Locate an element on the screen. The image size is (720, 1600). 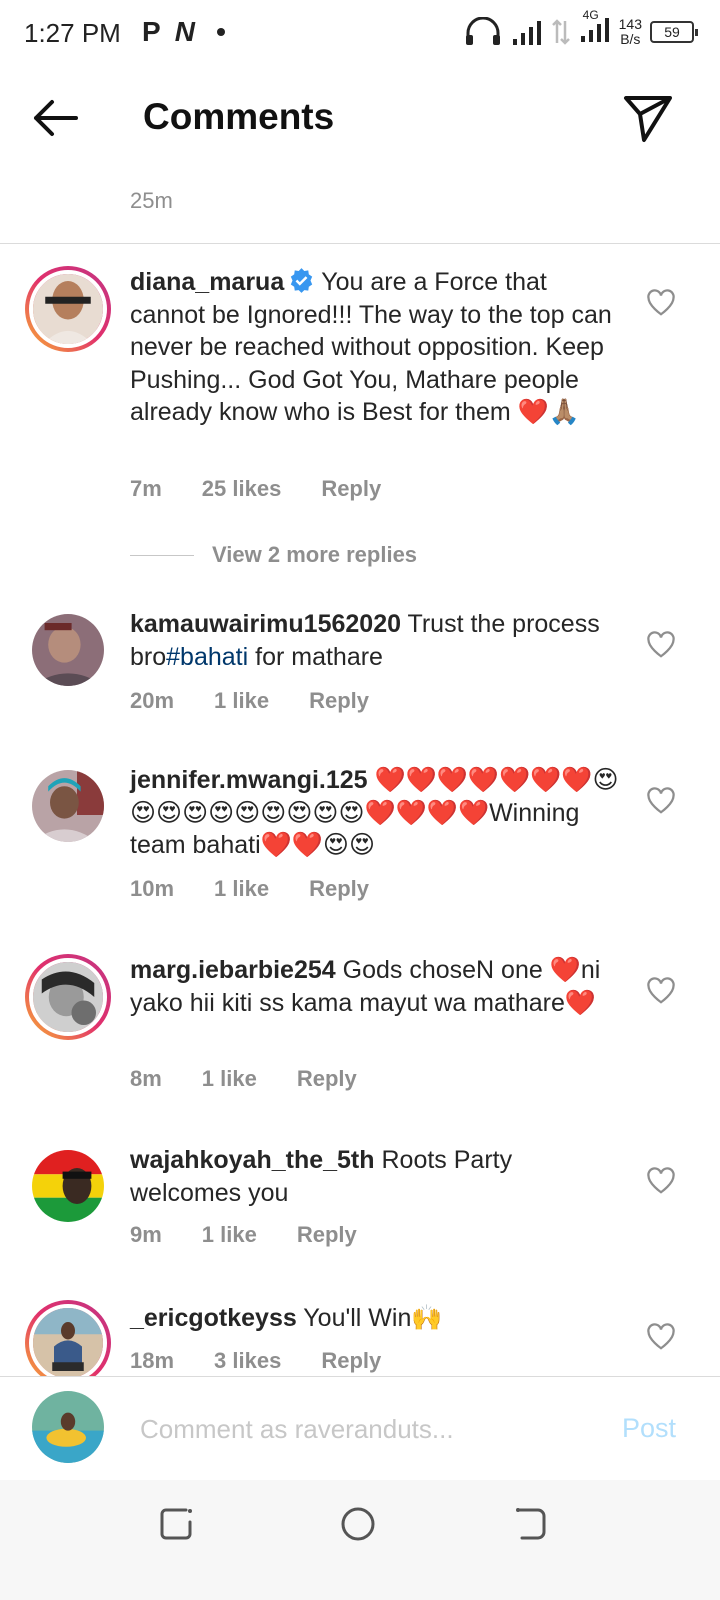
headphones-icon is located at coordinates (482, 30).